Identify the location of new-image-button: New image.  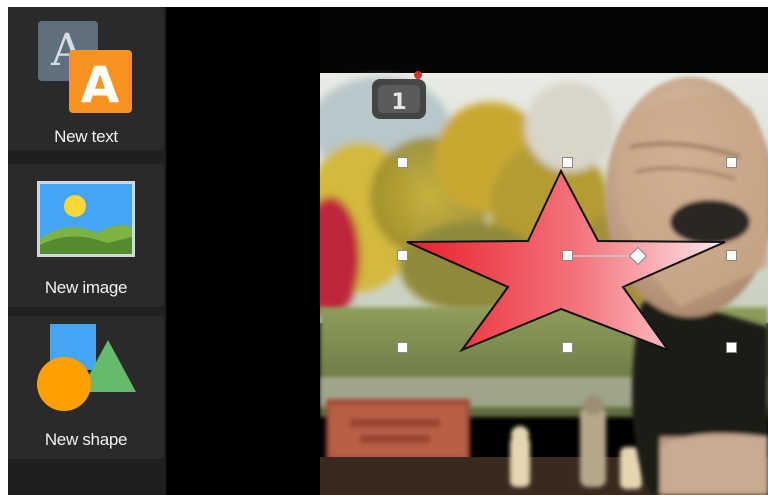
(86, 235).